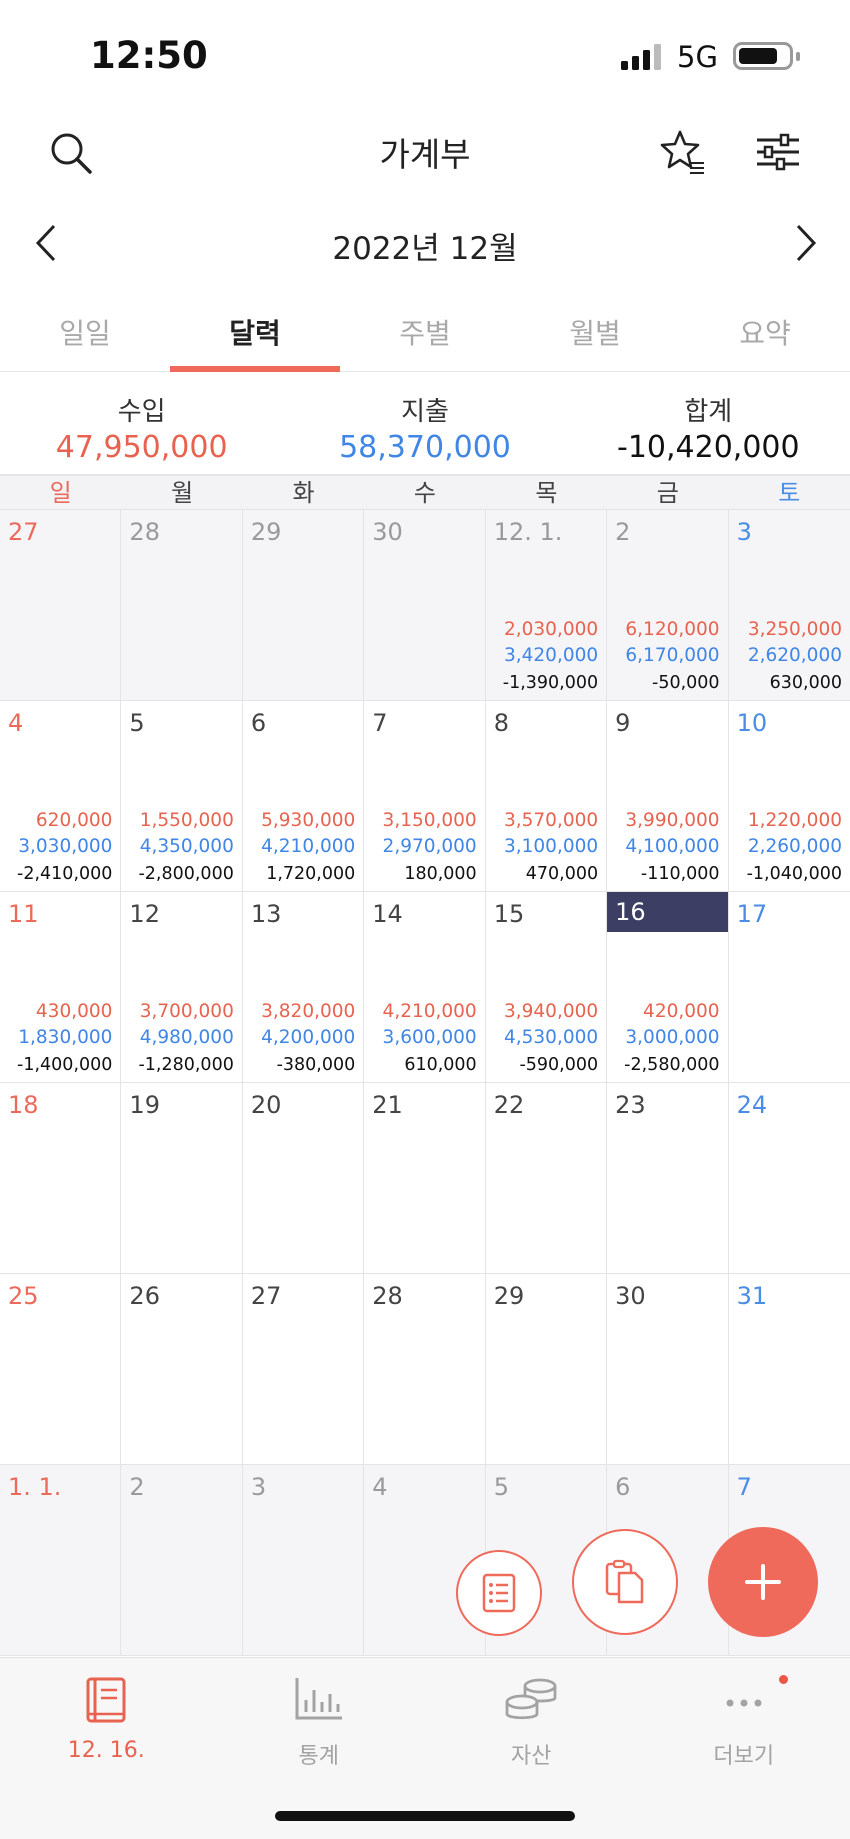 Image resolution: width=850 pixels, height=1839 pixels. Describe the element at coordinates (85, 330) in the screenshot. I see `tab-daily: 일일` at that location.